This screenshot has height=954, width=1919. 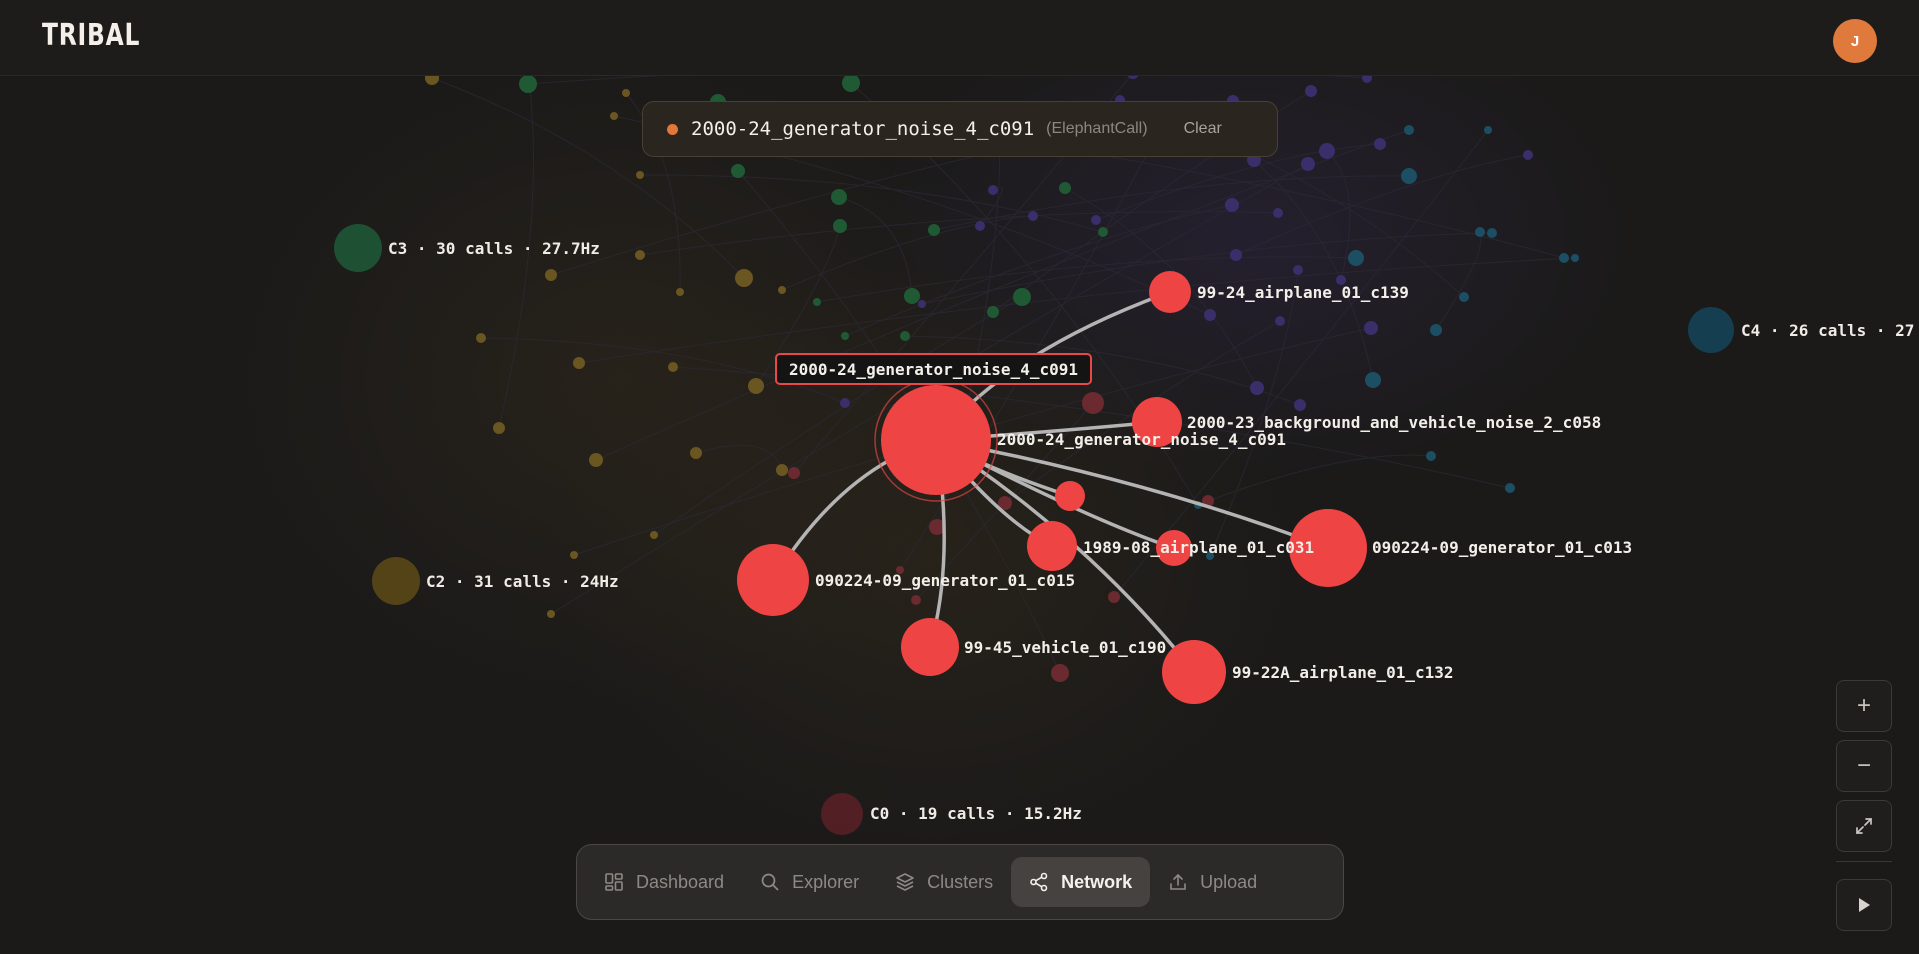 I want to click on fit-view-button, so click(x=1864, y=826).